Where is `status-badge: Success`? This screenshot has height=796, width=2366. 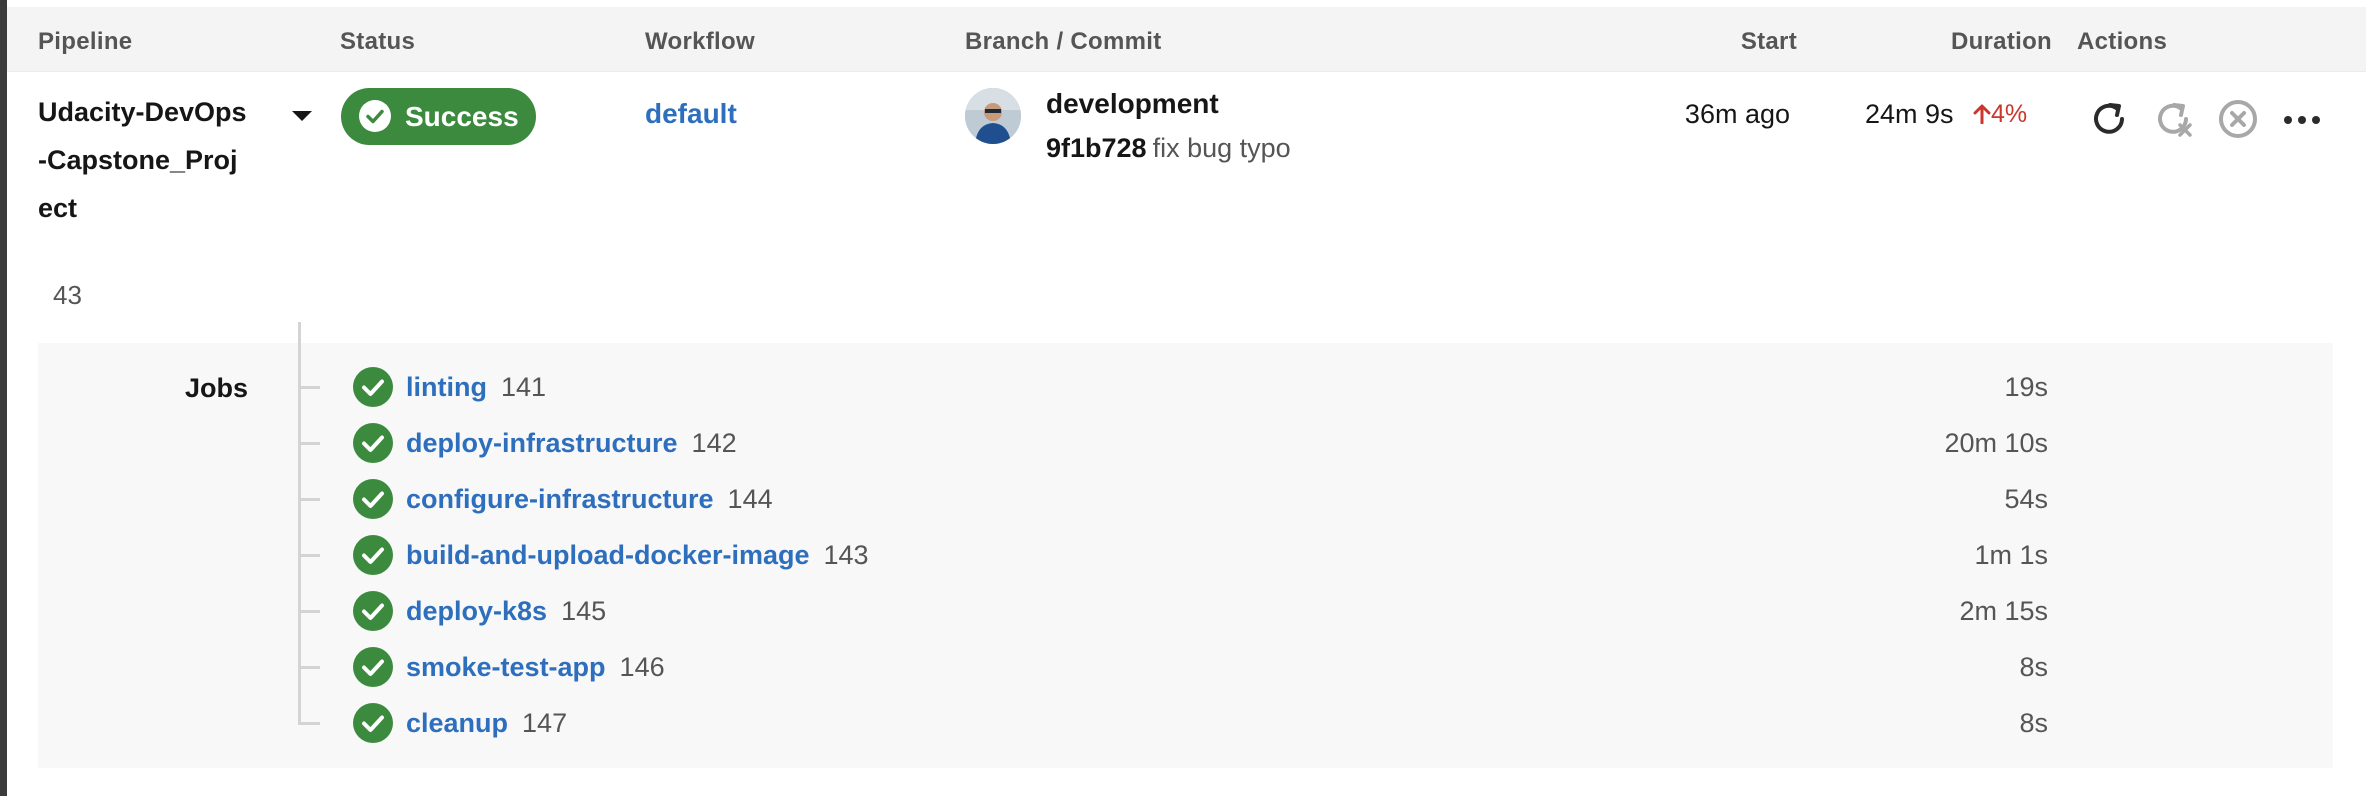
status-badge: Success is located at coordinates (438, 116).